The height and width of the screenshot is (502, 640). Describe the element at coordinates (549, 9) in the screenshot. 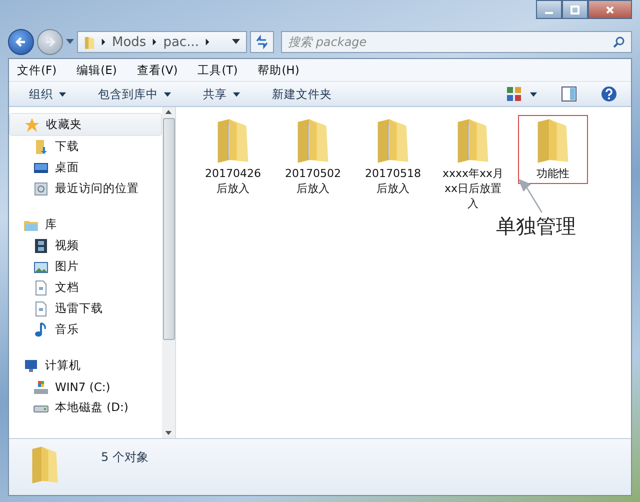

I see `minimize-button` at that location.